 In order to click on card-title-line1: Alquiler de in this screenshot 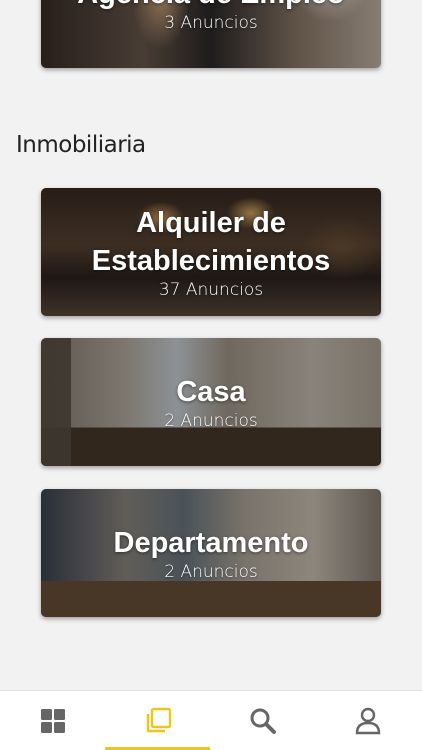, I will do `click(211, 223)`.